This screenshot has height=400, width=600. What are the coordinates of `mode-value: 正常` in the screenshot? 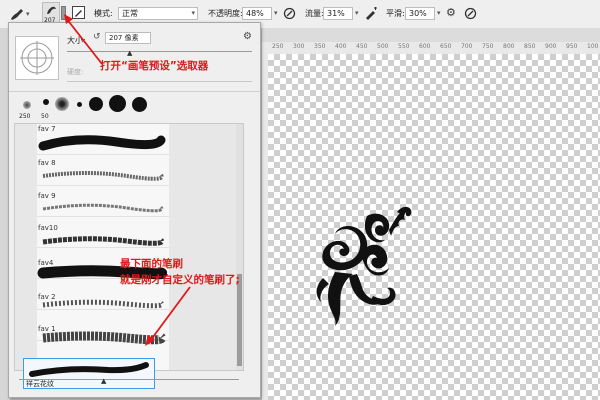 It's located at (130, 13).